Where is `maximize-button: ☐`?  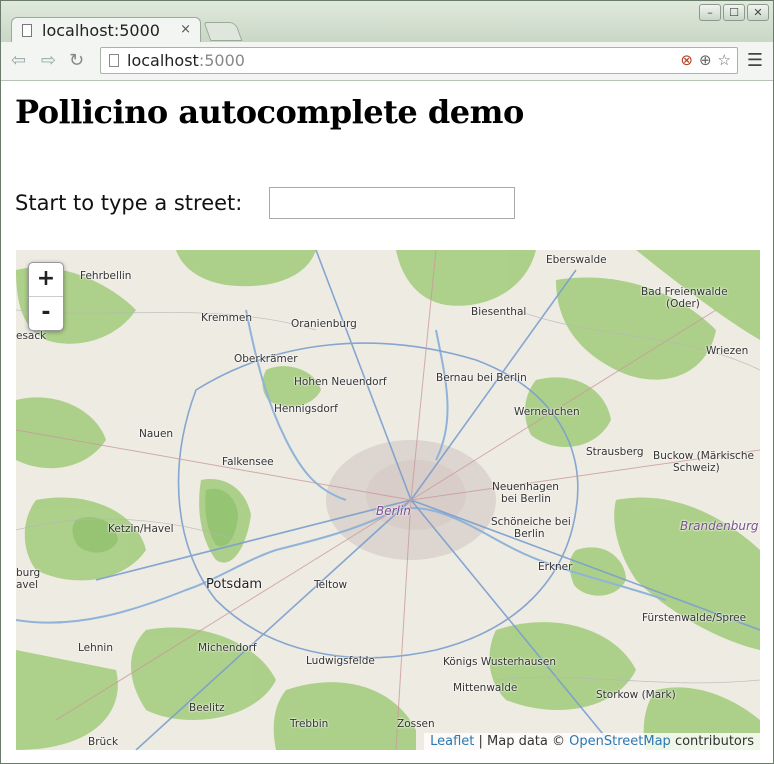 maximize-button: ☐ is located at coordinates (734, 12).